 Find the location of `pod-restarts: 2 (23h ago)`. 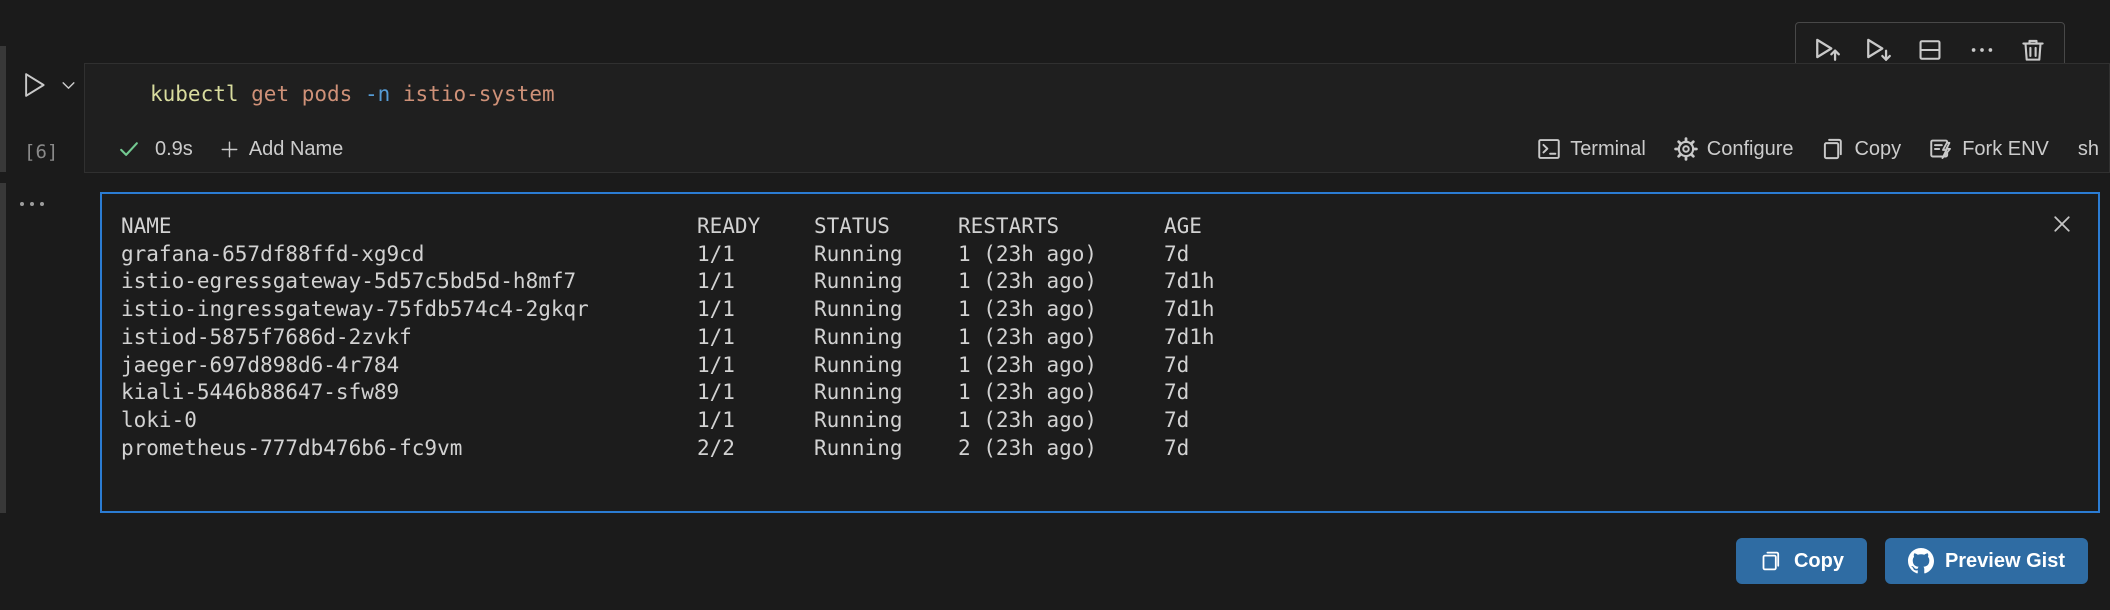

pod-restarts: 2 (23h ago) is located at coordinates (1028, 447).